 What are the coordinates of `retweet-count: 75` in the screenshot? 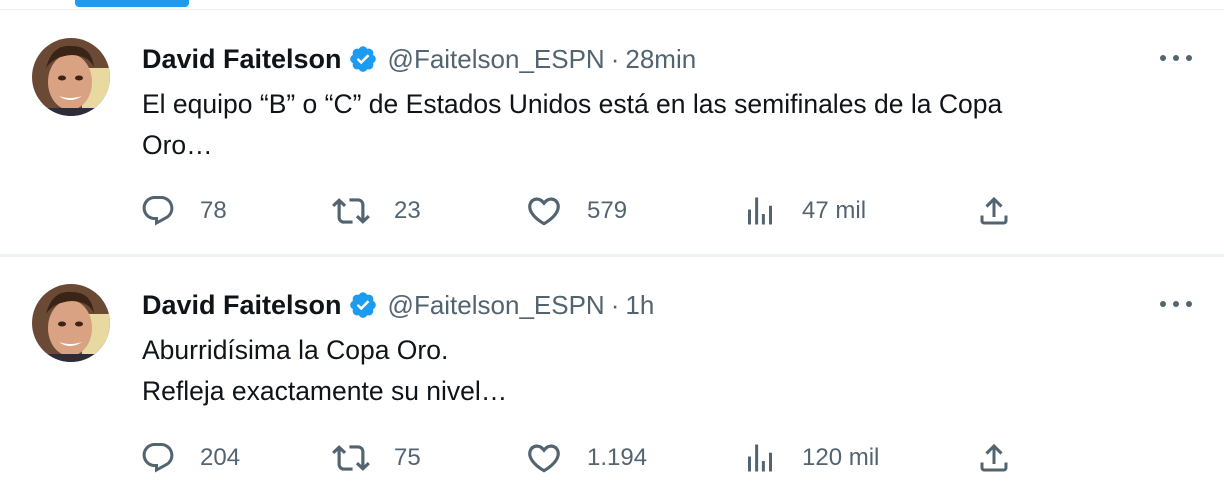 It's located at (407, 457).